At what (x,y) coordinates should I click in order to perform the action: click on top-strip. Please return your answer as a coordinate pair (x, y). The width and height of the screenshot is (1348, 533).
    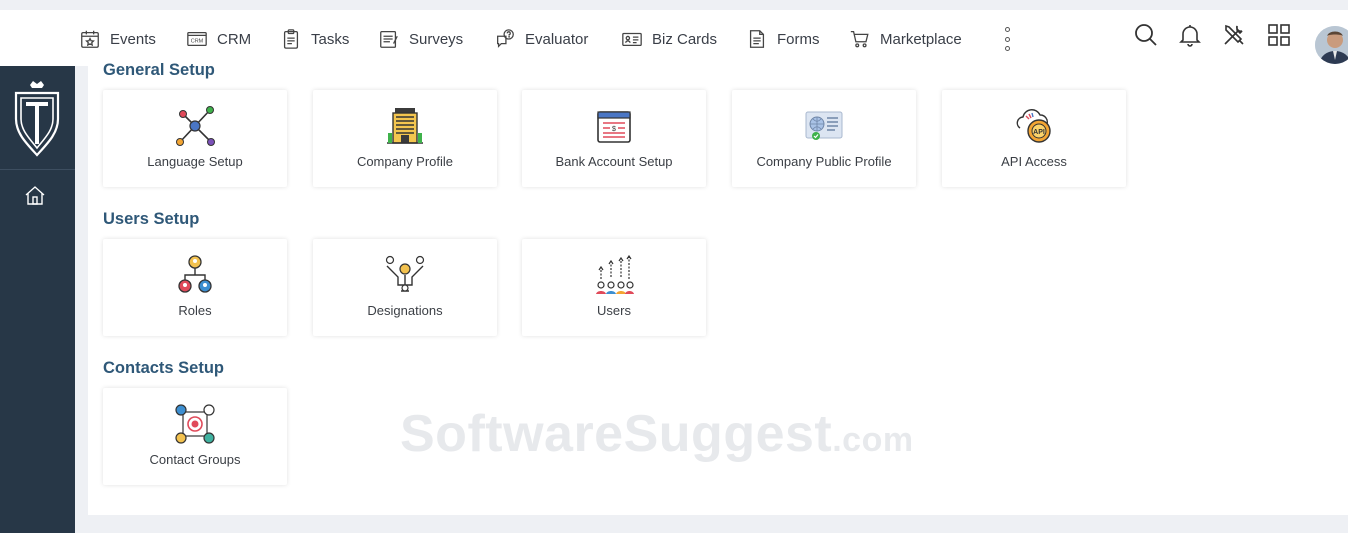
    Looking at the image, I should click on (674, 5).